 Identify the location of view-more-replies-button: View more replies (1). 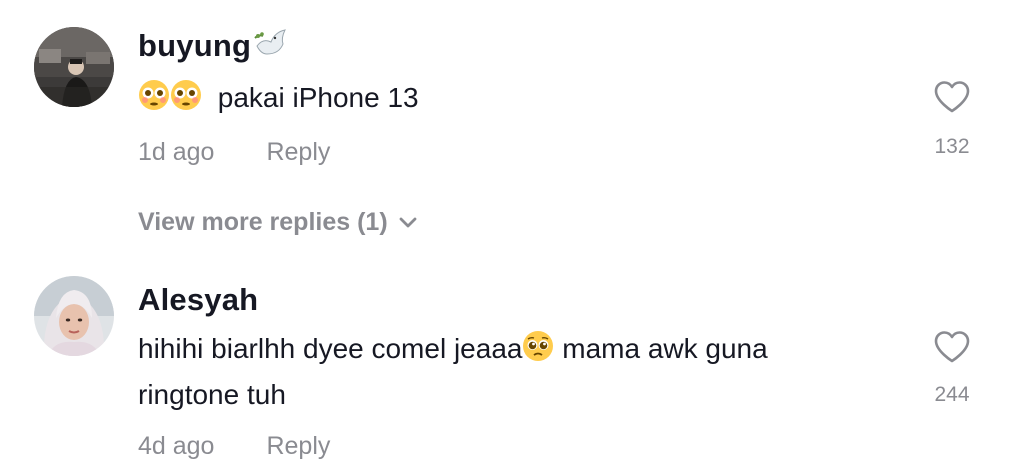
(278, 222).